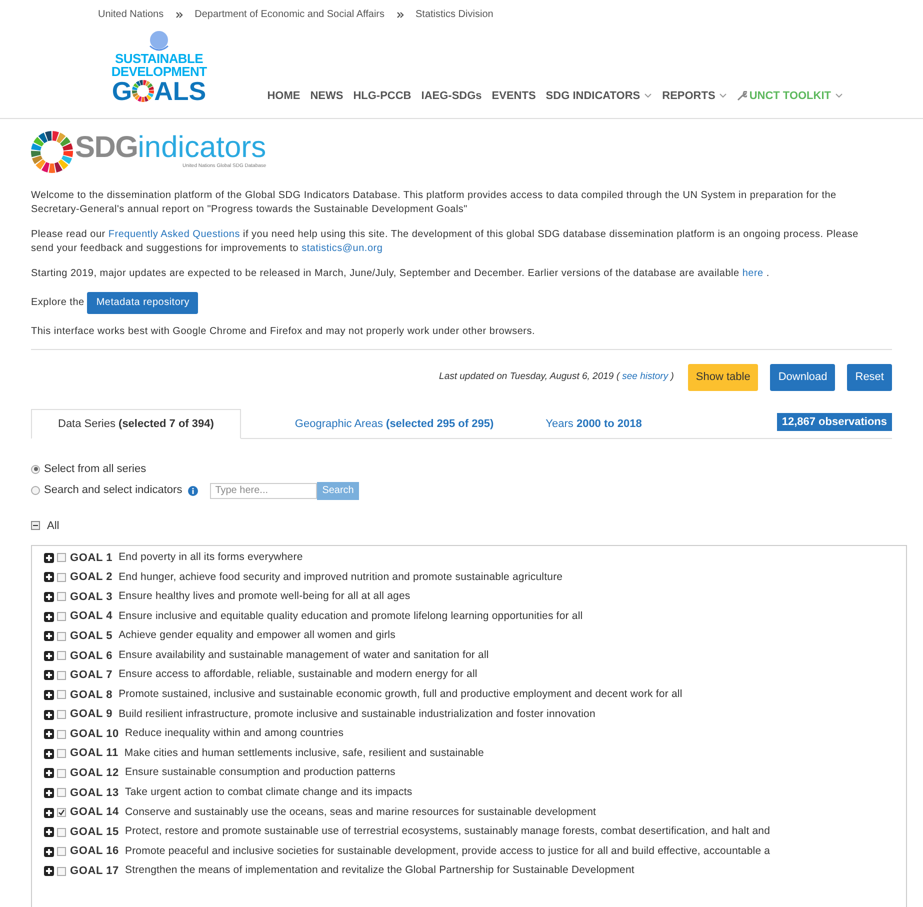  I want to click on logo-text: SDG, so click(106, 148).